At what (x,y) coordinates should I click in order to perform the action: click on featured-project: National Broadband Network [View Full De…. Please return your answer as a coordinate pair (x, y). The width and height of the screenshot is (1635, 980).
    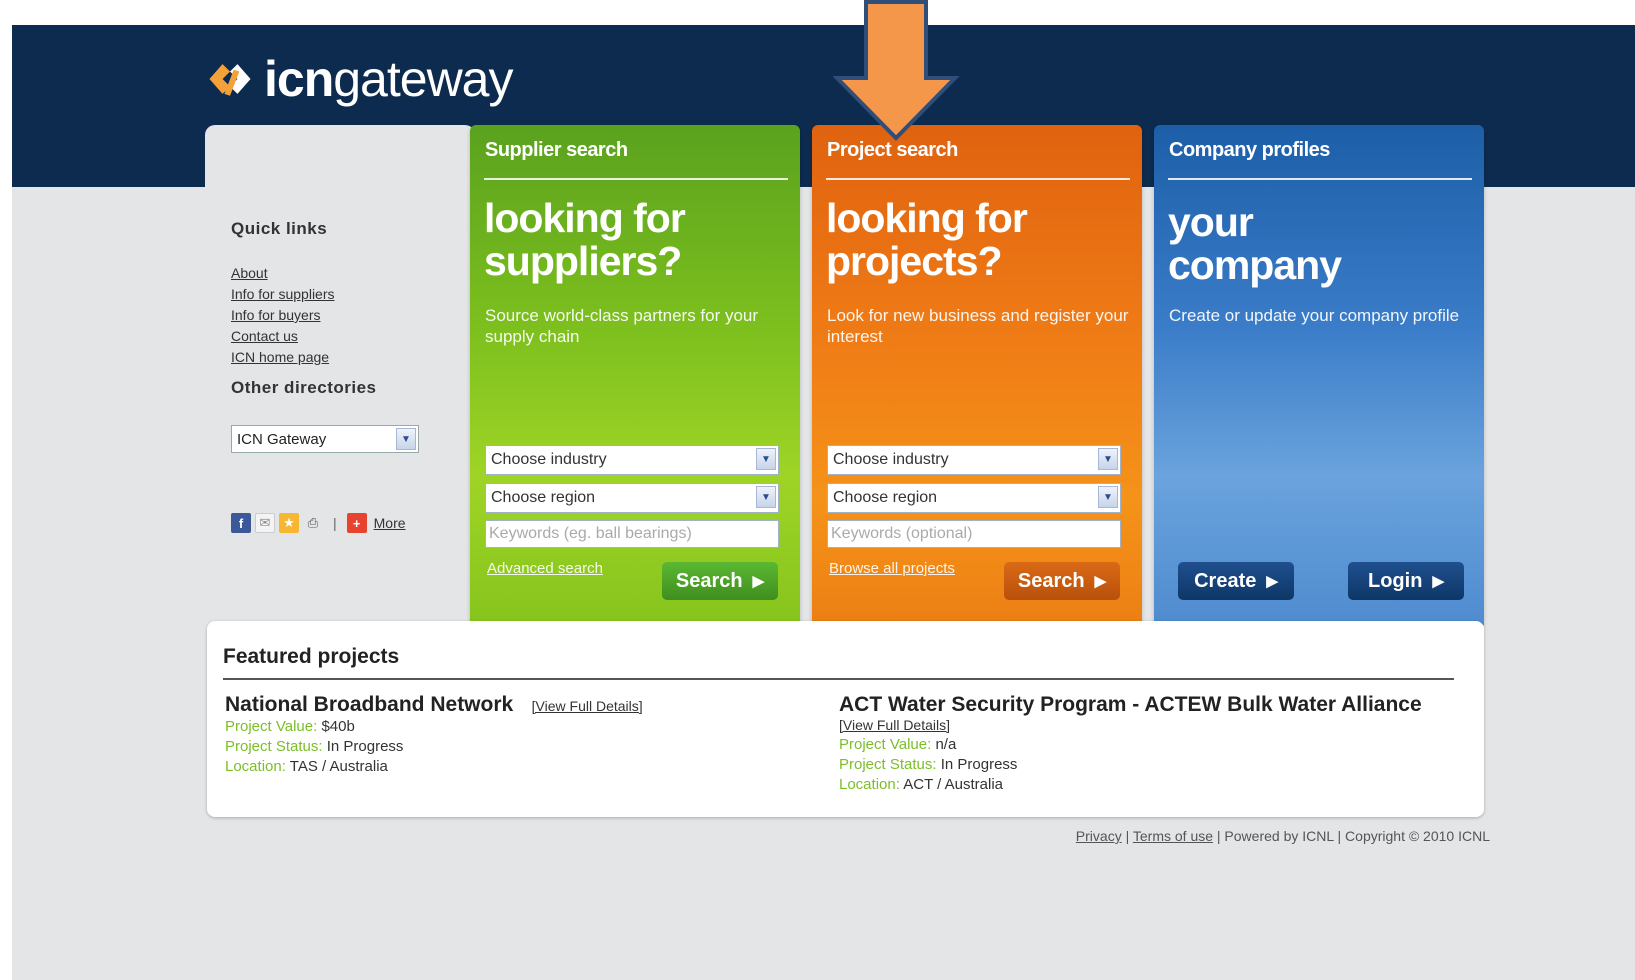
    Looking at the image, I should click on (434, 735).